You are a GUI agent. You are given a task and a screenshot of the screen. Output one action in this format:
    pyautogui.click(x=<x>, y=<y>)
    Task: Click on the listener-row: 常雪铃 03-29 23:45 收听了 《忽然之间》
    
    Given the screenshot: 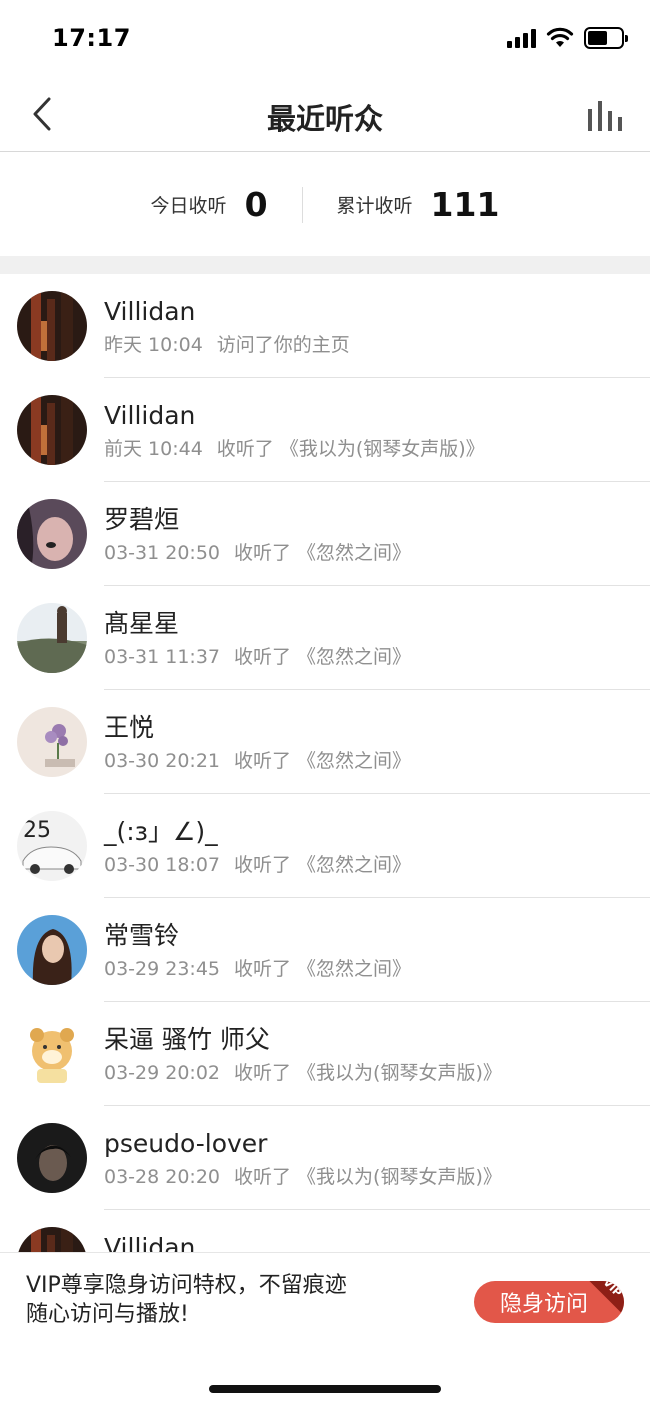 What is the action you would take?
    pyautogui.click(x=325, y=950)
    